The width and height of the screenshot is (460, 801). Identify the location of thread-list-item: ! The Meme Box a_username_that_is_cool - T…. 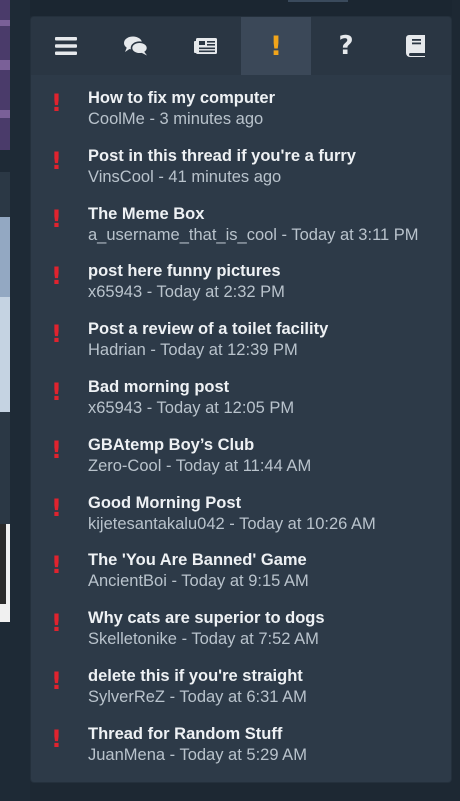
(241, 233).